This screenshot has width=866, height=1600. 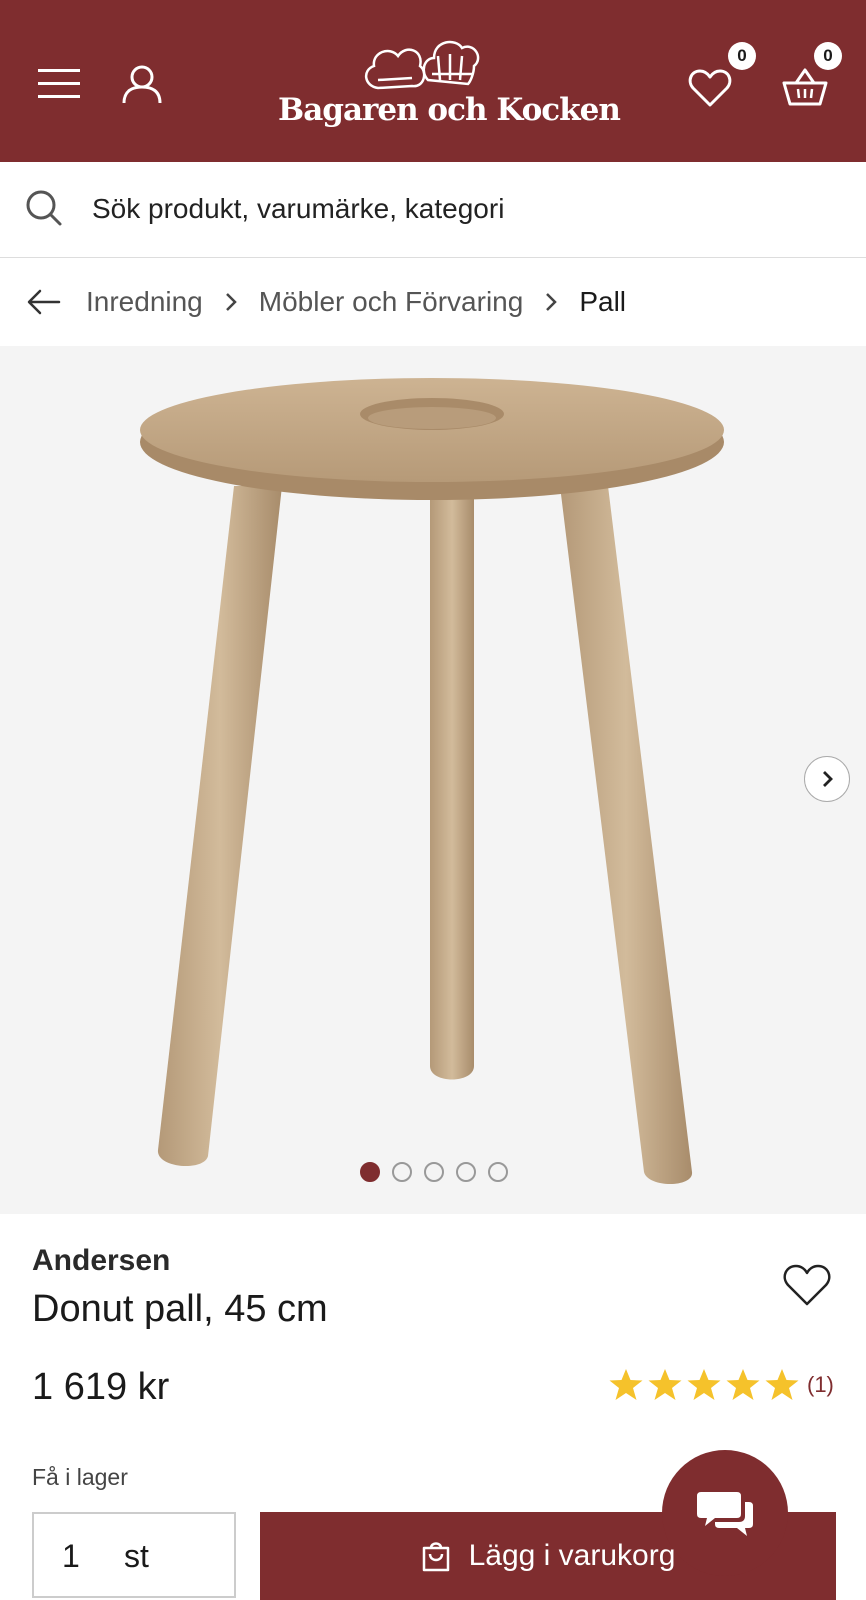 What do you see at coordinates (422, 65) in the screenshot?
I see `chef-hats-icon` at bounding box center [422, 65].